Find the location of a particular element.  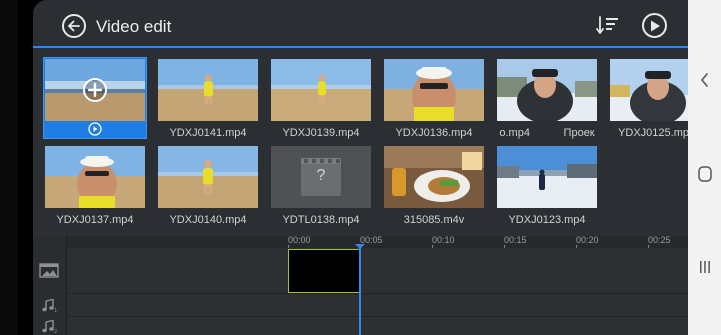

media-filename: YDXJ0137.mp4 is located at coordinates (95, 220).